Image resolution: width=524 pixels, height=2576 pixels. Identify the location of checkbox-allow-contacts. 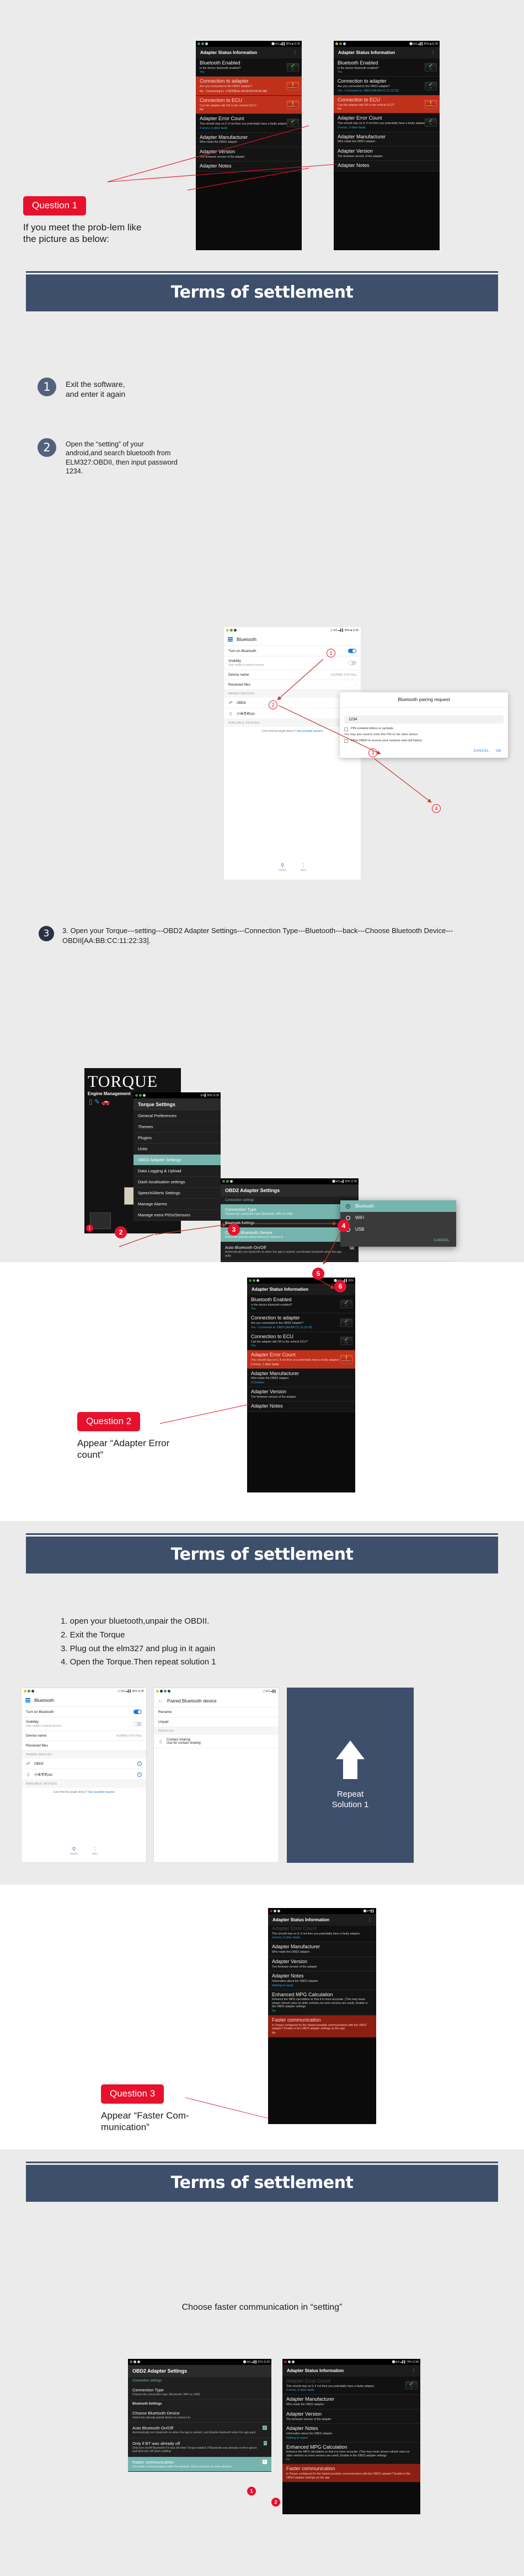
(346, 741).